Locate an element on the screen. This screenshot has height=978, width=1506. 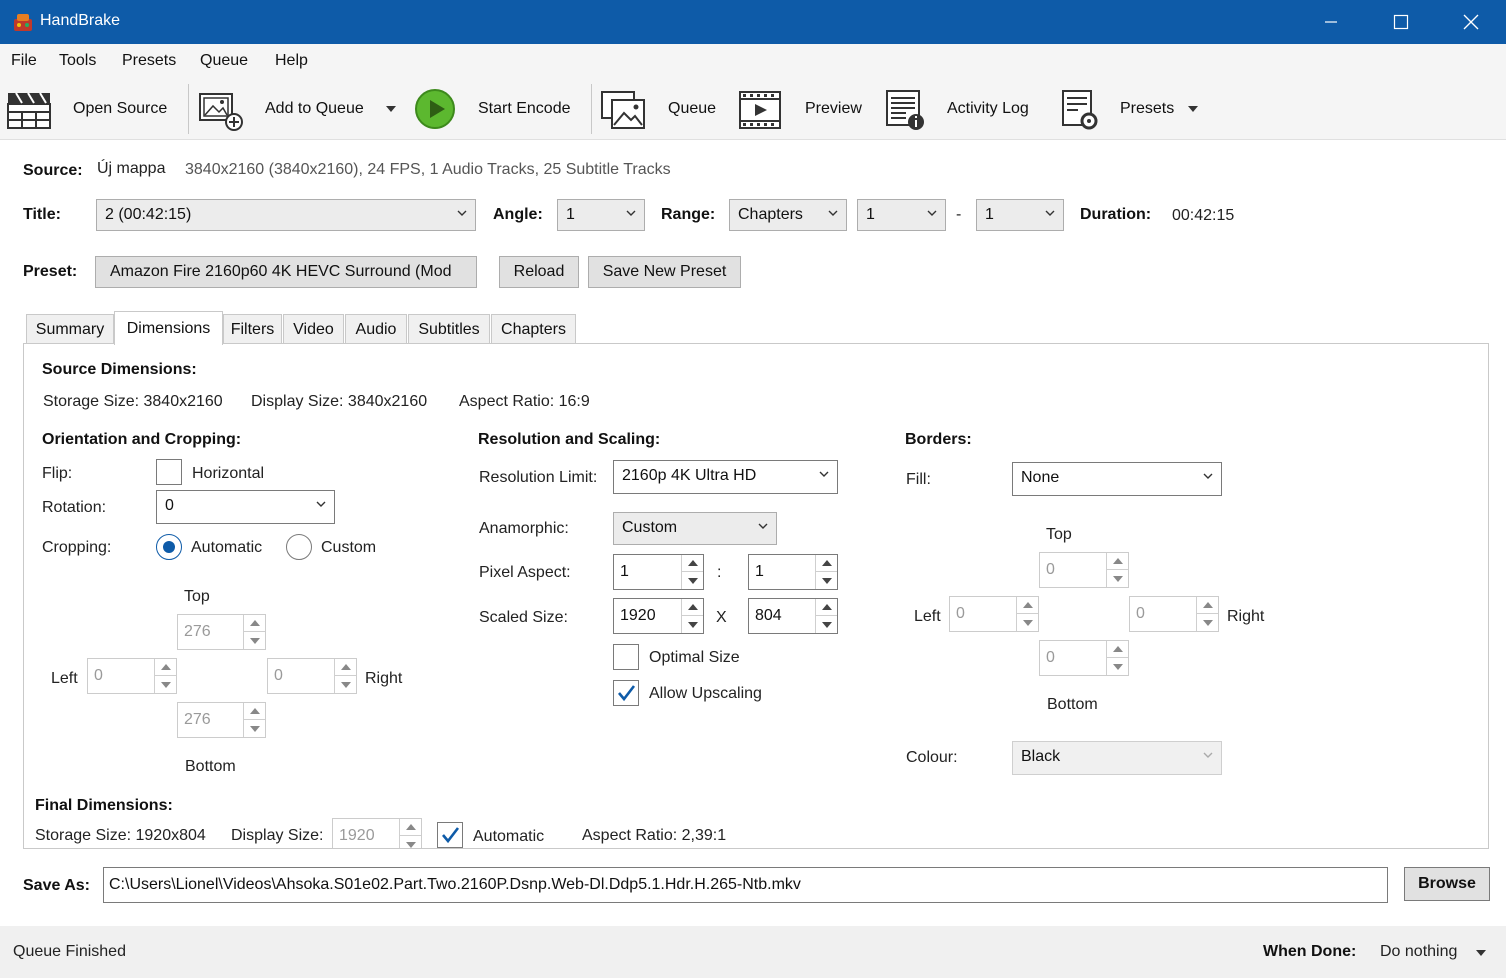
tab-audio: Audio is located at coordinates (376, 329).